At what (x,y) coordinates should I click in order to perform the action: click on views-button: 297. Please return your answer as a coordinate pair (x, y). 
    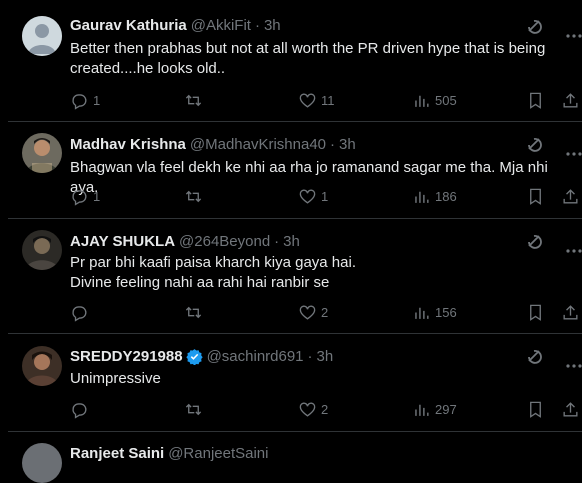
    Looking at the image, I should click on (434, 409).